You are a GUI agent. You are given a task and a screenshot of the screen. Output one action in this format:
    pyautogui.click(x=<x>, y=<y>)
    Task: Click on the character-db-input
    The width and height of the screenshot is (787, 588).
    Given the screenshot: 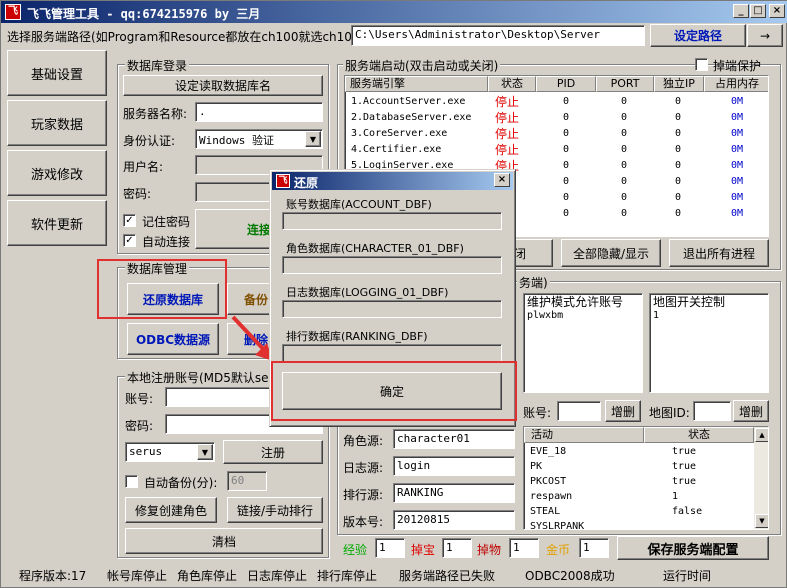 What is the action you would take?
    pyautogui.click(x=392, y=265)
    